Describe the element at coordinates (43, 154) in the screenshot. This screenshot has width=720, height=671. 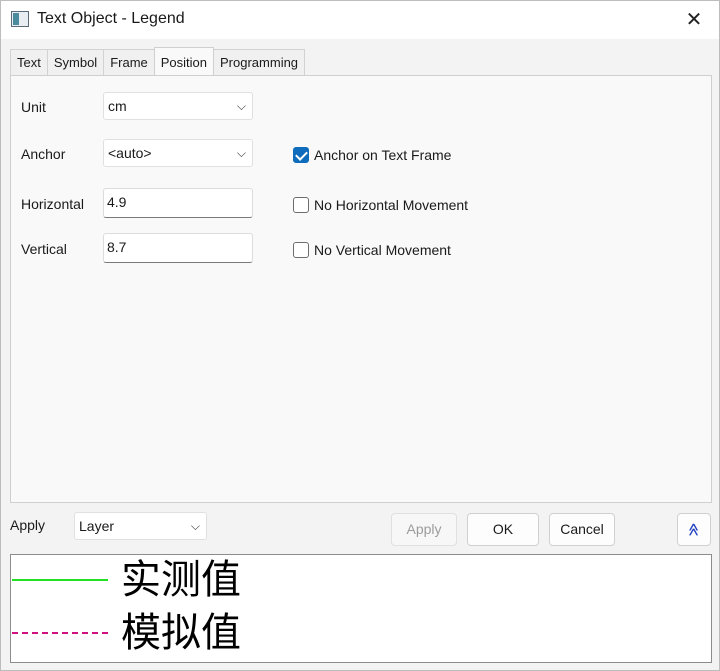
I see `anchor-label: Anchor` at that location.